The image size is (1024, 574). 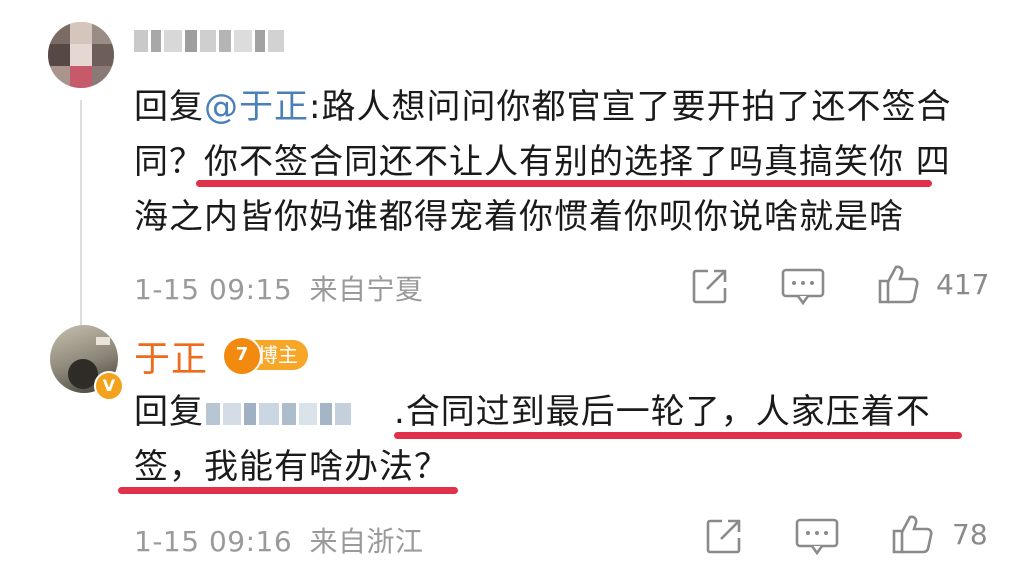 I want to click on comment1-meta: 1-15 09:15 来自宁夏, so click(x=279, y=288).